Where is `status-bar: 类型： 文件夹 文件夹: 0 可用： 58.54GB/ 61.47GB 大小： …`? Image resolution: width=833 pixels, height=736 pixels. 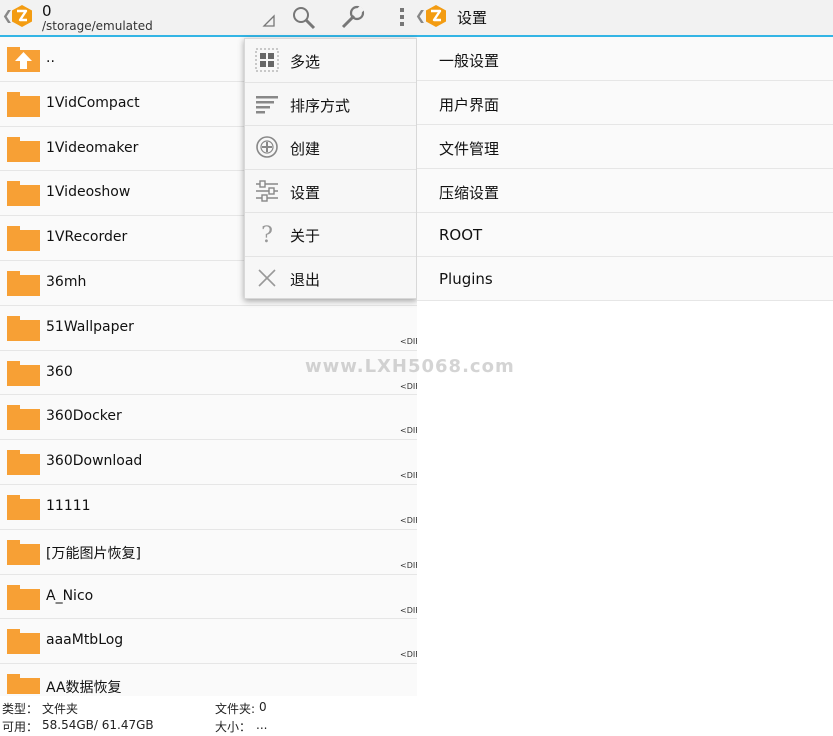 status-bar: 类型： 文件夹 文件夹: 0 可用： 58.54GB/ 61.47GB 大小： … is located at coordinates (208, 716).